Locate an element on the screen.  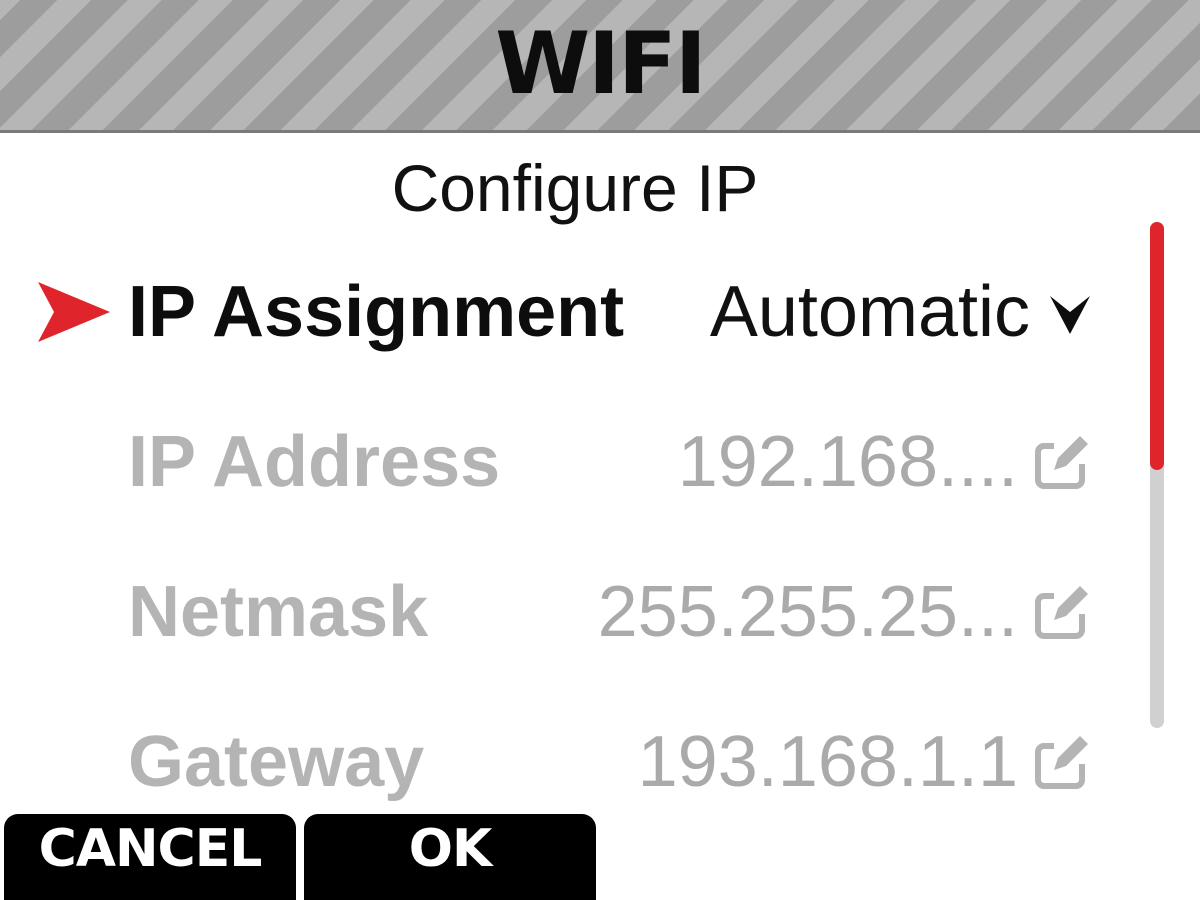
gateway-row: Gateway 193.168.1.1 is located at coordinates (560, 761).